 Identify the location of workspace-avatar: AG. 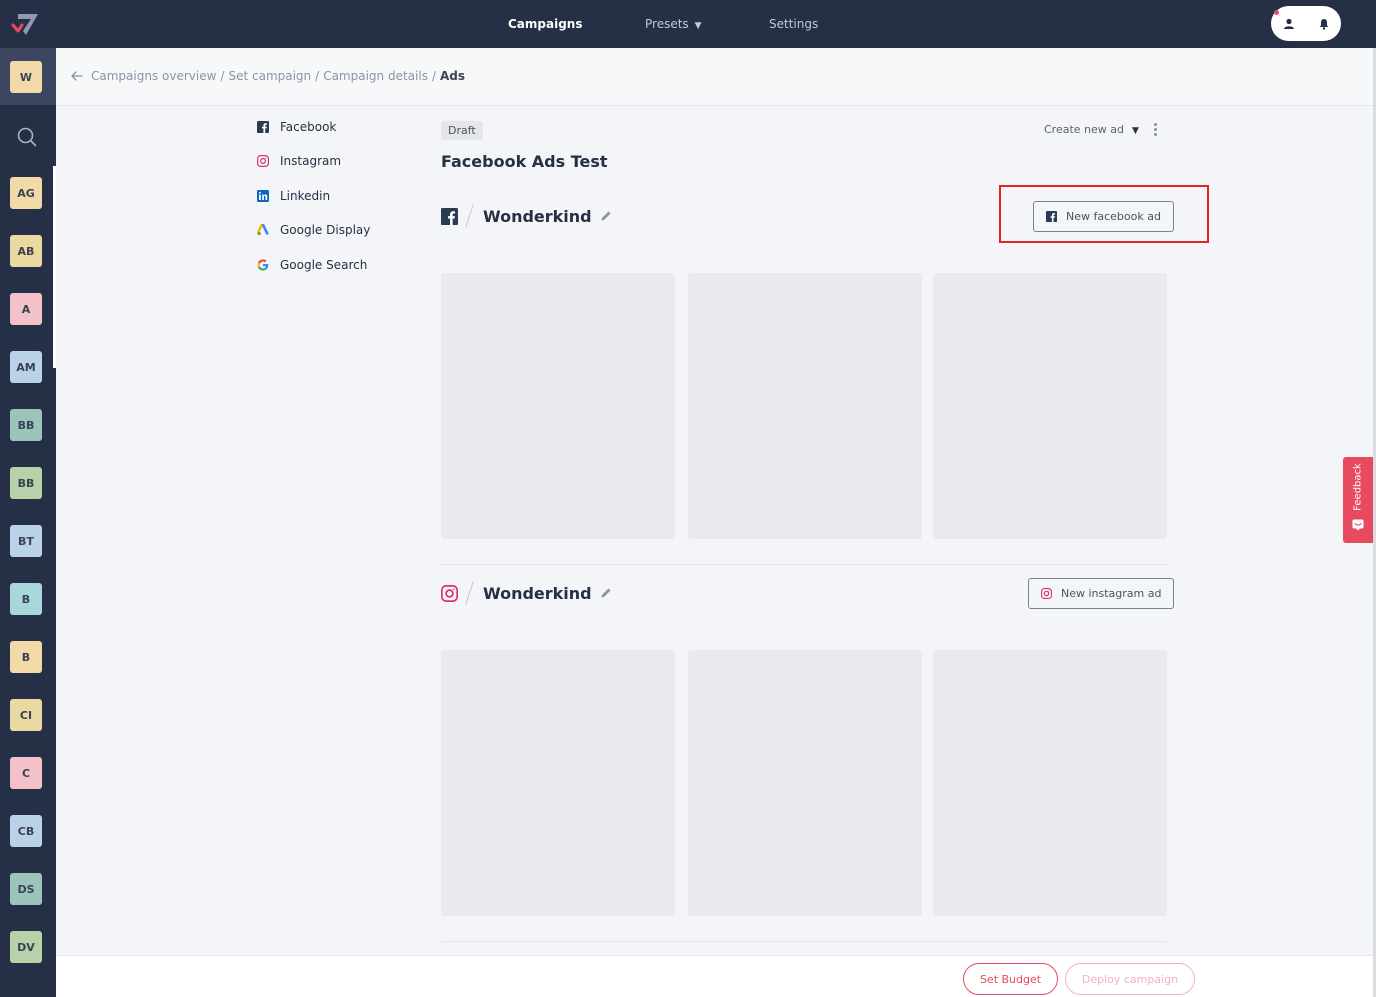
(26, 193).